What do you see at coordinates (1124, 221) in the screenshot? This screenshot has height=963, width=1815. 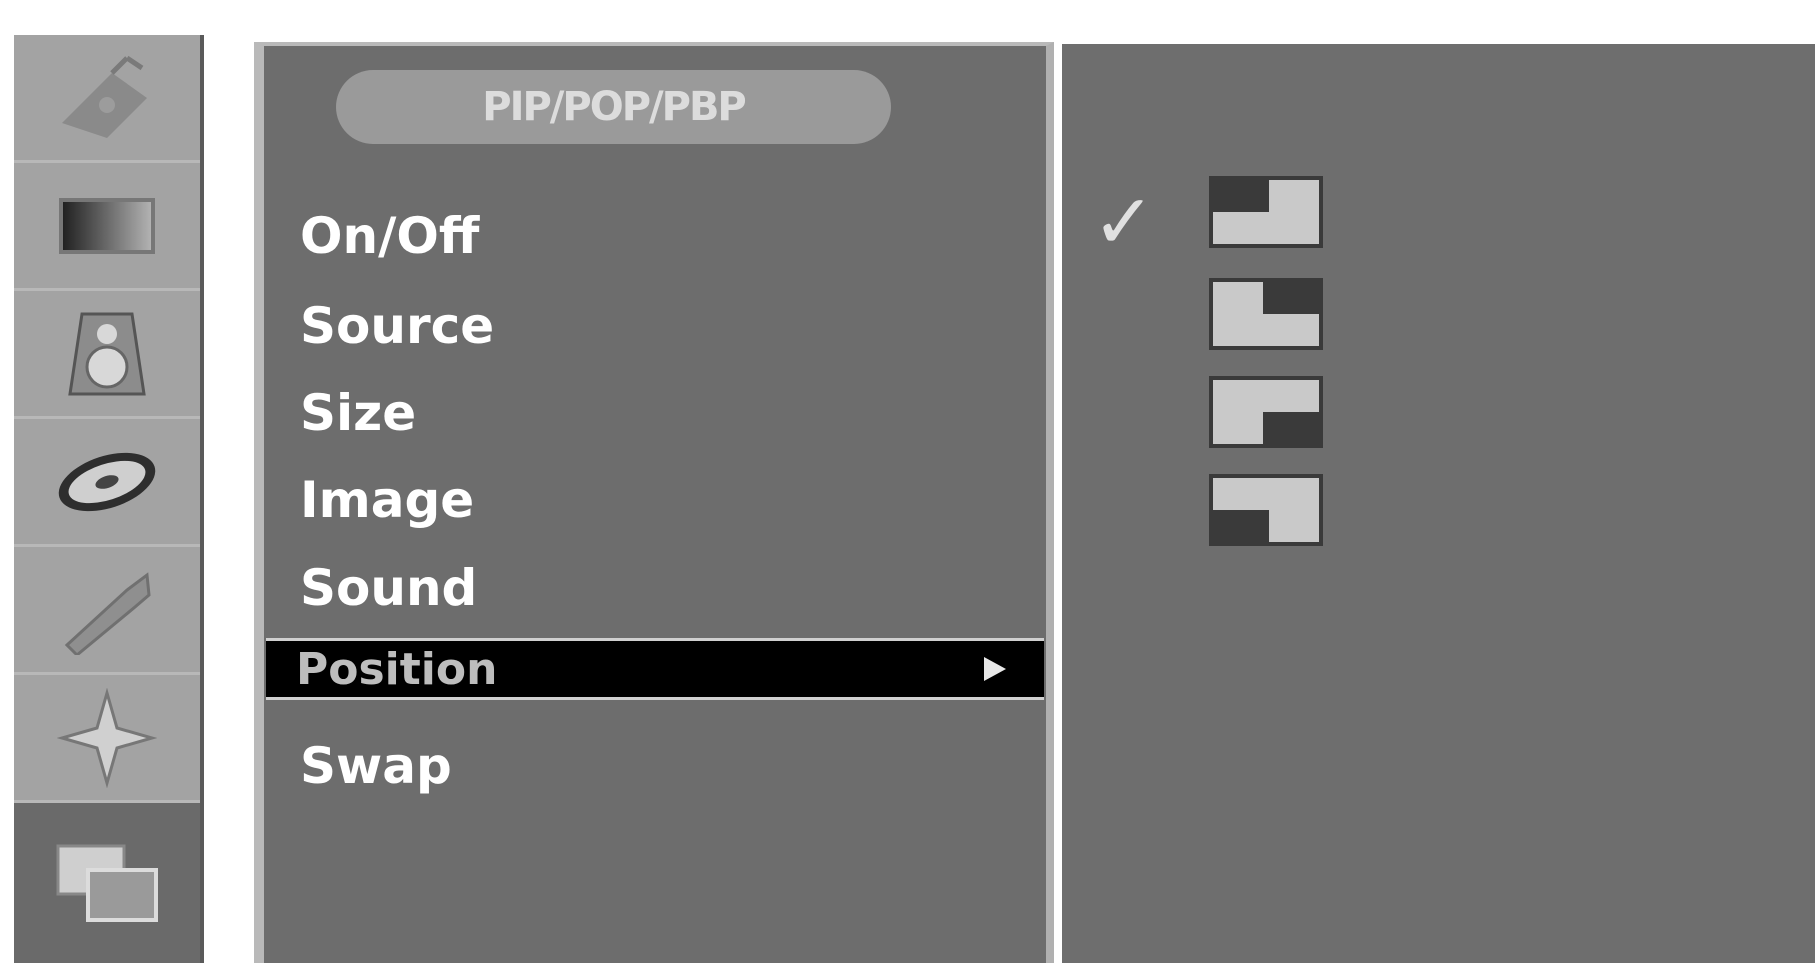 I see `check-icon: ✓` at bounding box center [1124, 221].